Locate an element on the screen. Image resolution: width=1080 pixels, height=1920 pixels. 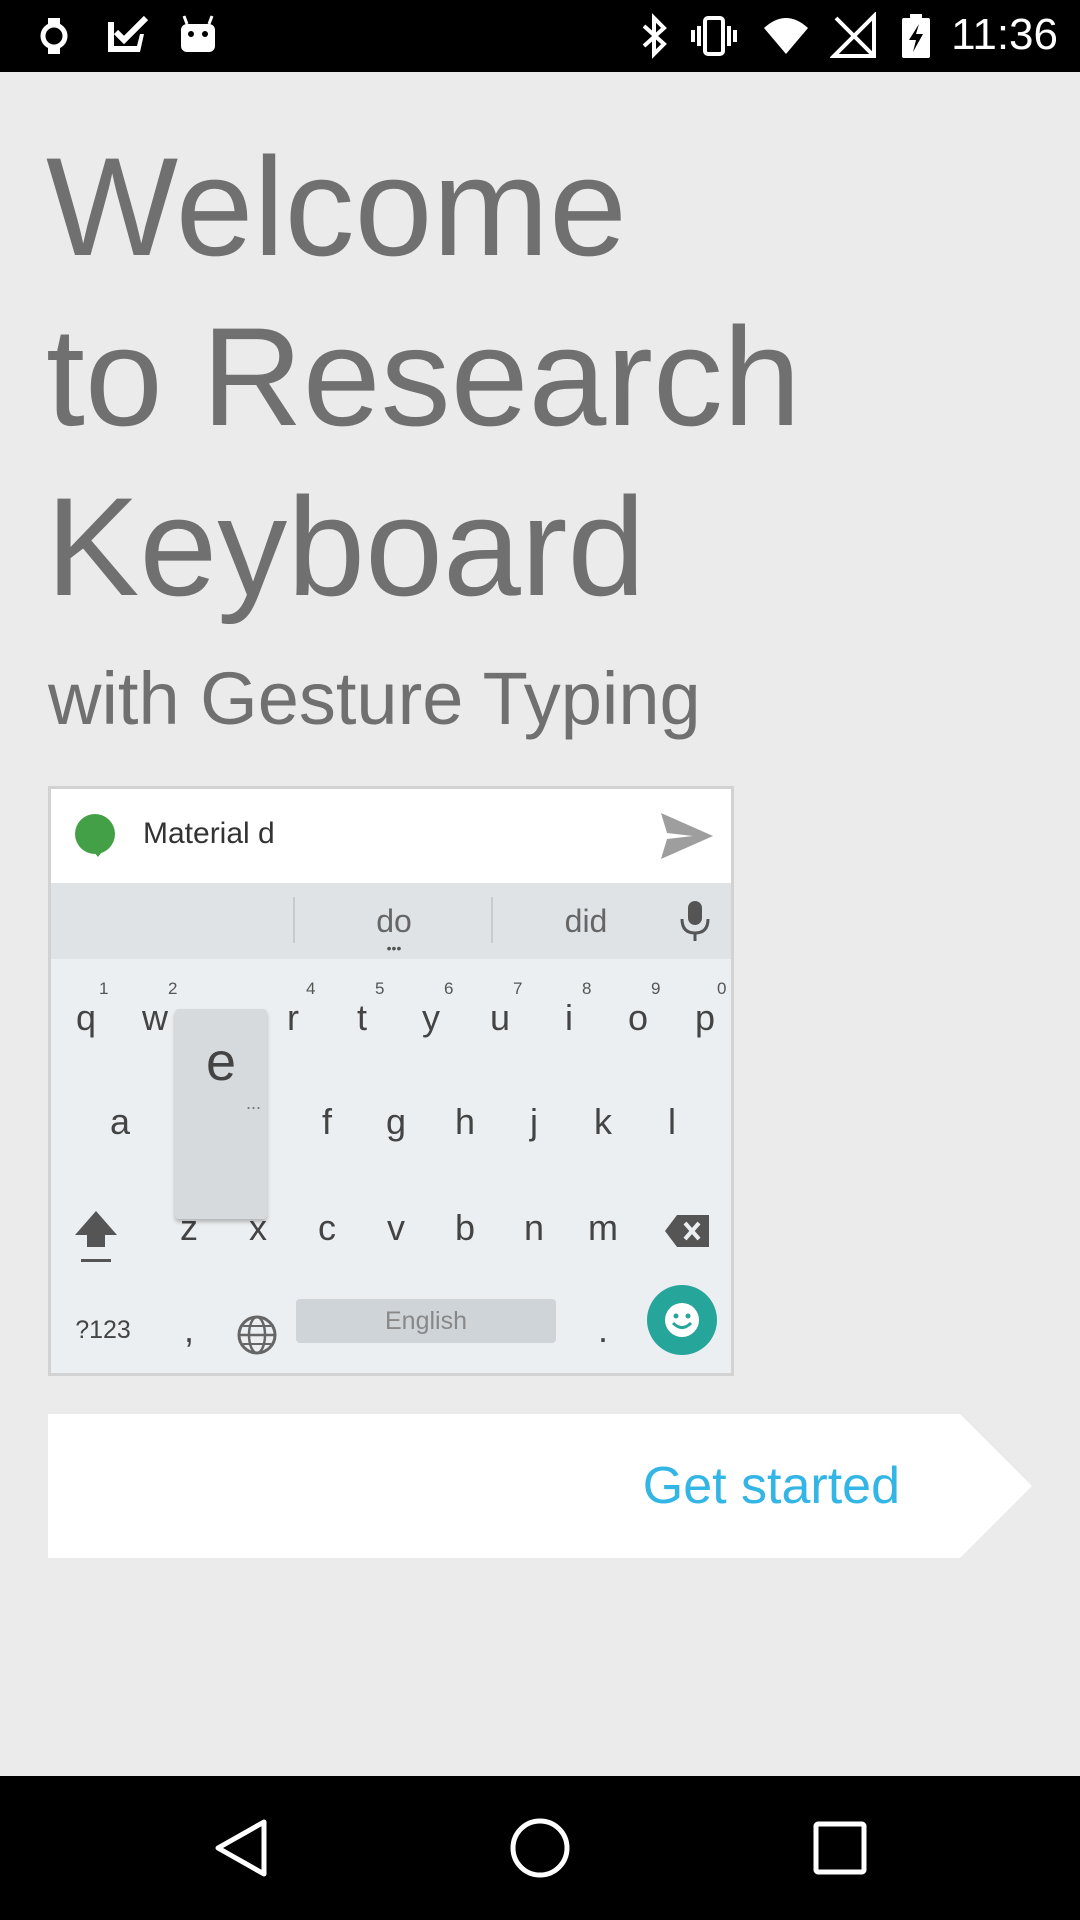
get-started-label: Get started is located at coordinates (771, 1486).